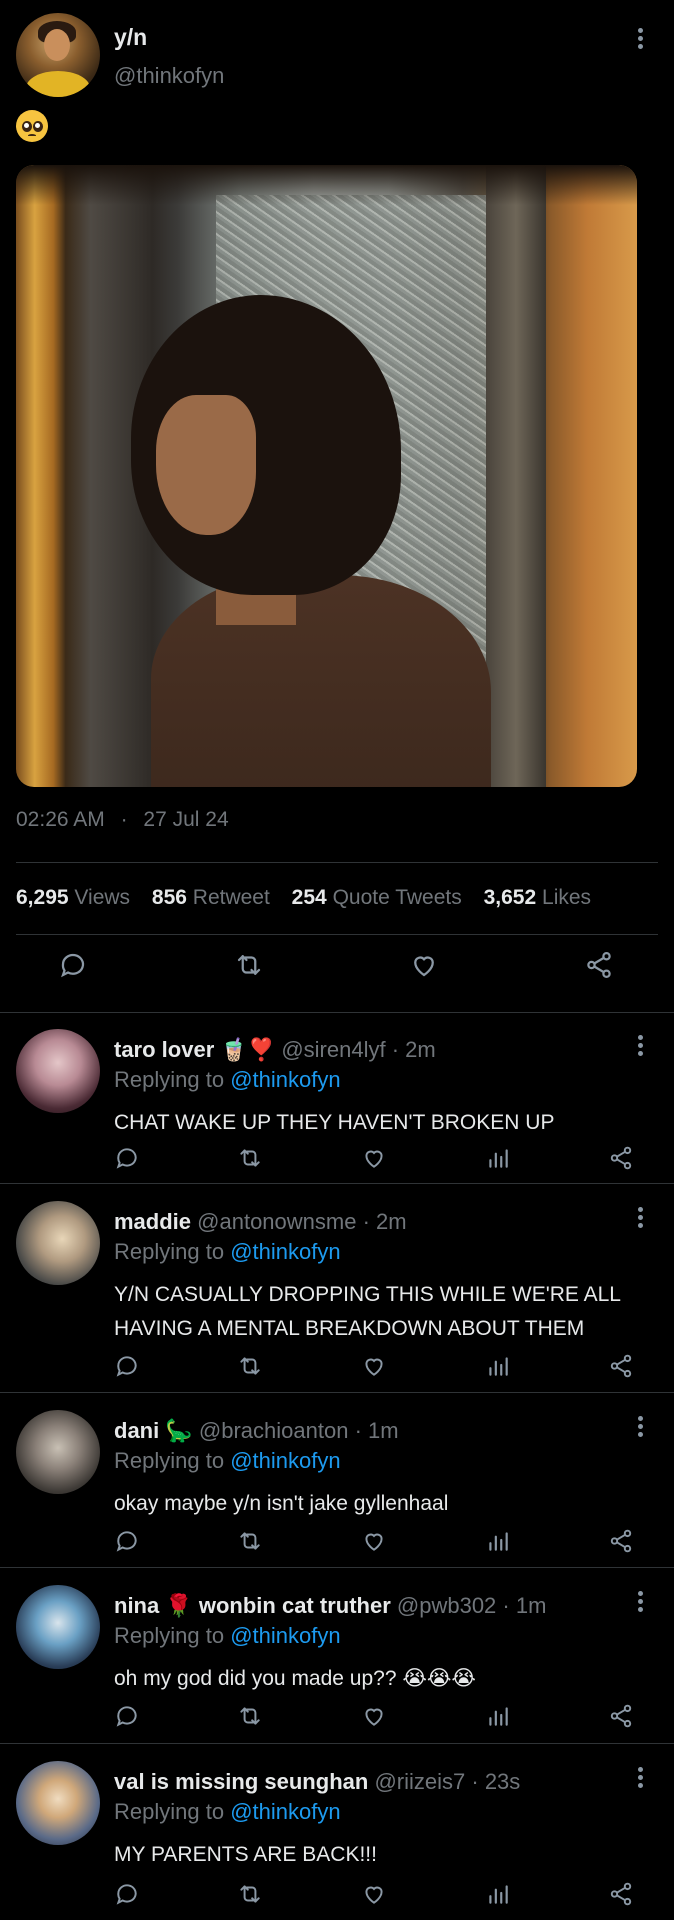 The width and height of the screenshot is (674, 1920). I want to click on reply-display-name: maddie, so click(152, 1221).